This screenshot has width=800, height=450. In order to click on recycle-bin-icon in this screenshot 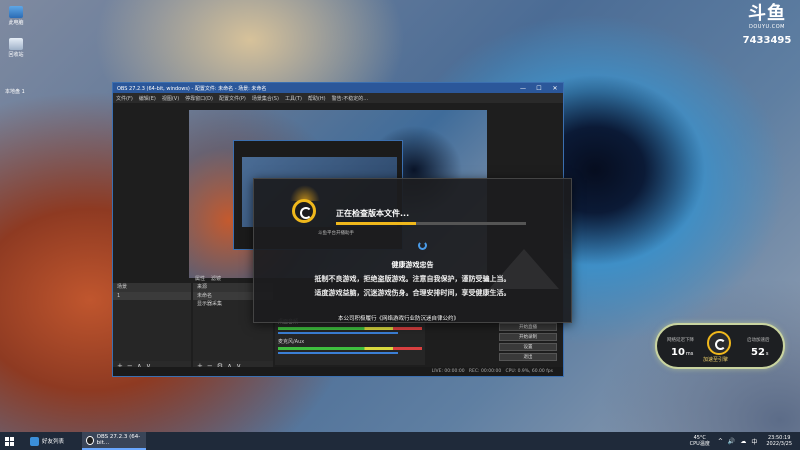, I will do `click(16, 44)`.